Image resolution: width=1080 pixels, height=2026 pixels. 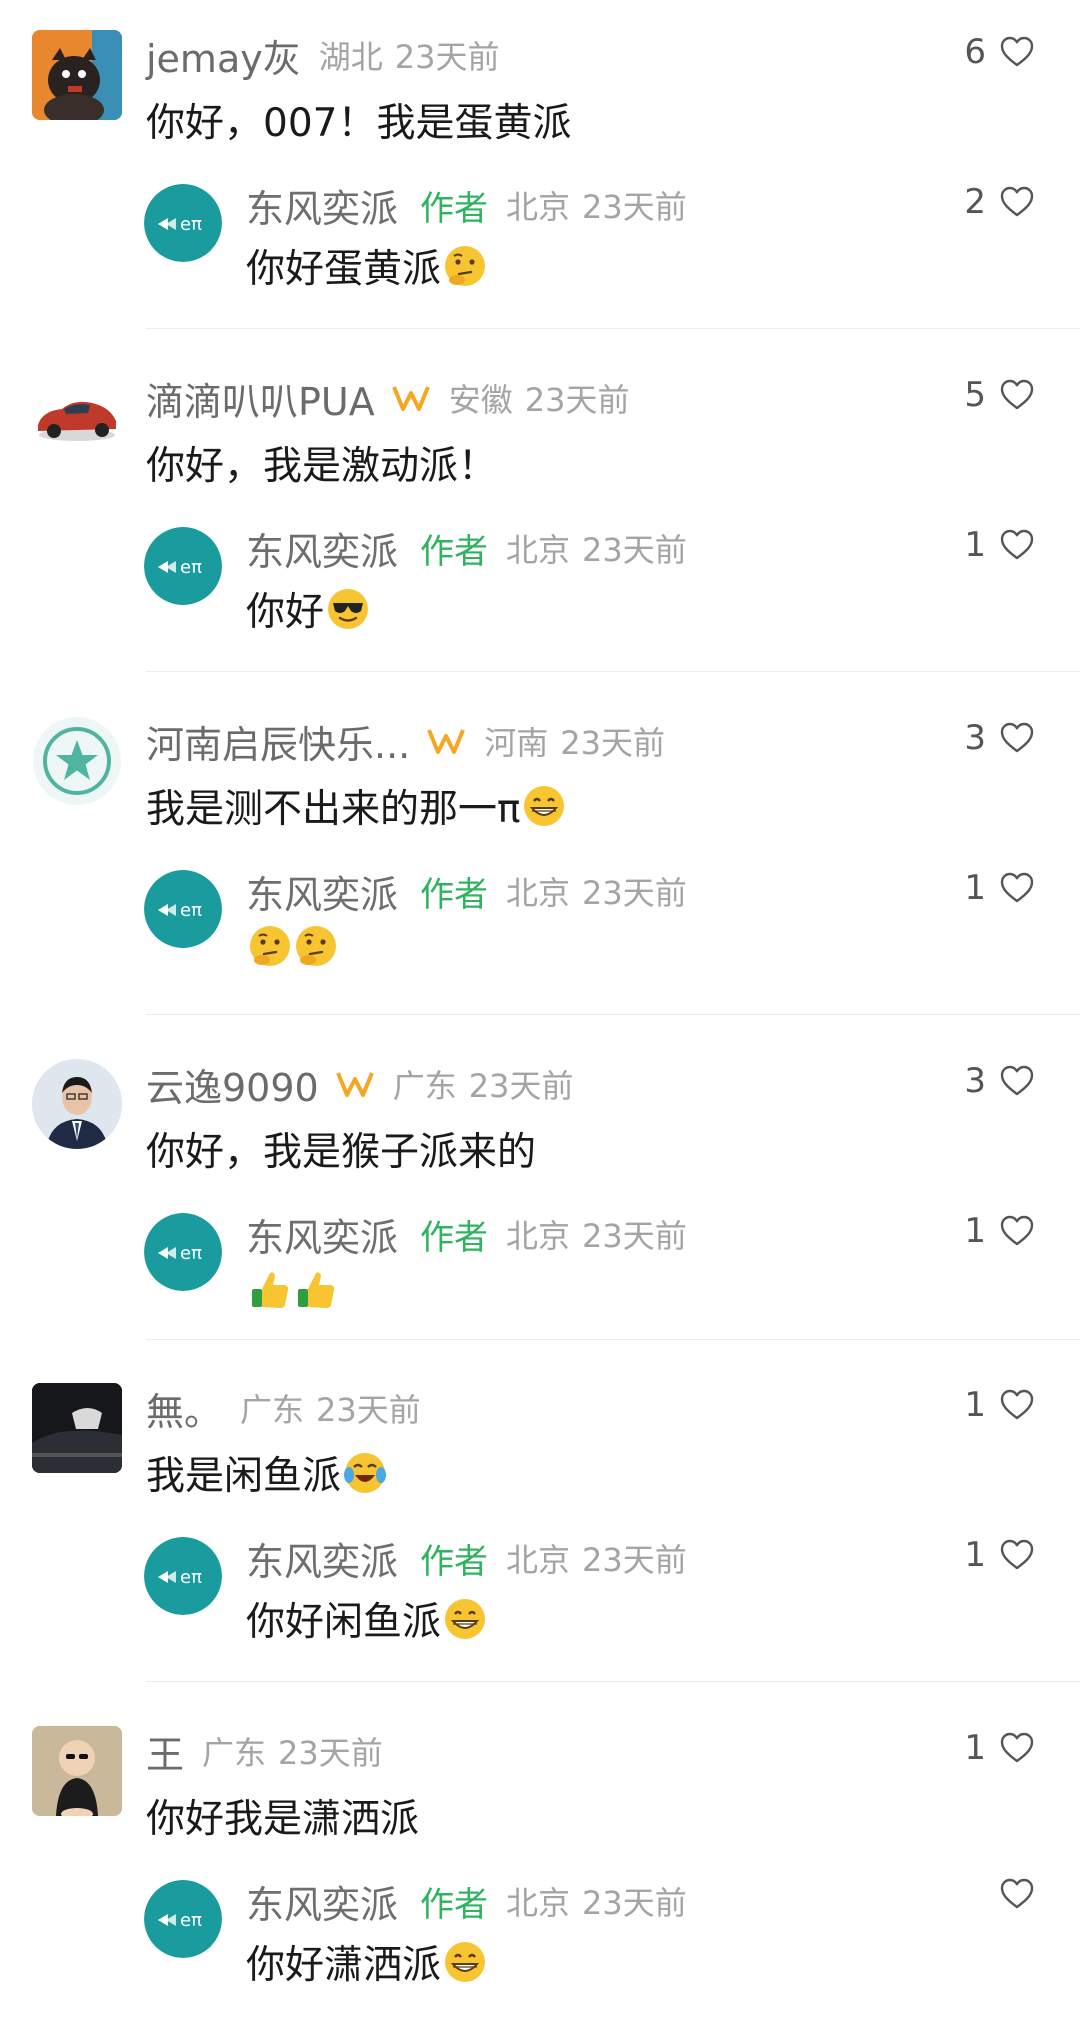 I want to click on sunglasses-emoji-icon, so click(x=348, y=609).